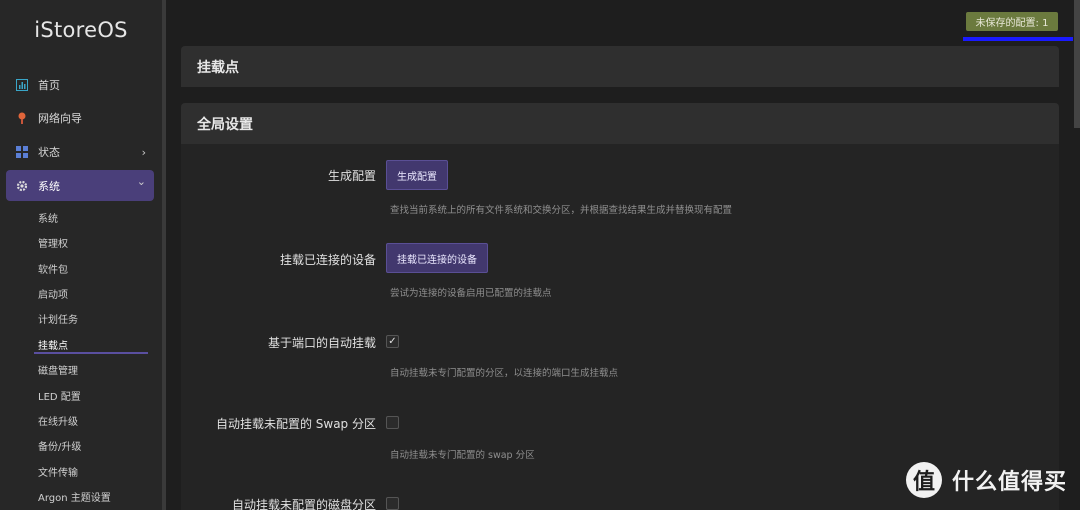  What do you see at coordinates (58, 420) in the screenshot?
I see `subnav-item: 在线升级` at bounding box center [58, 420].